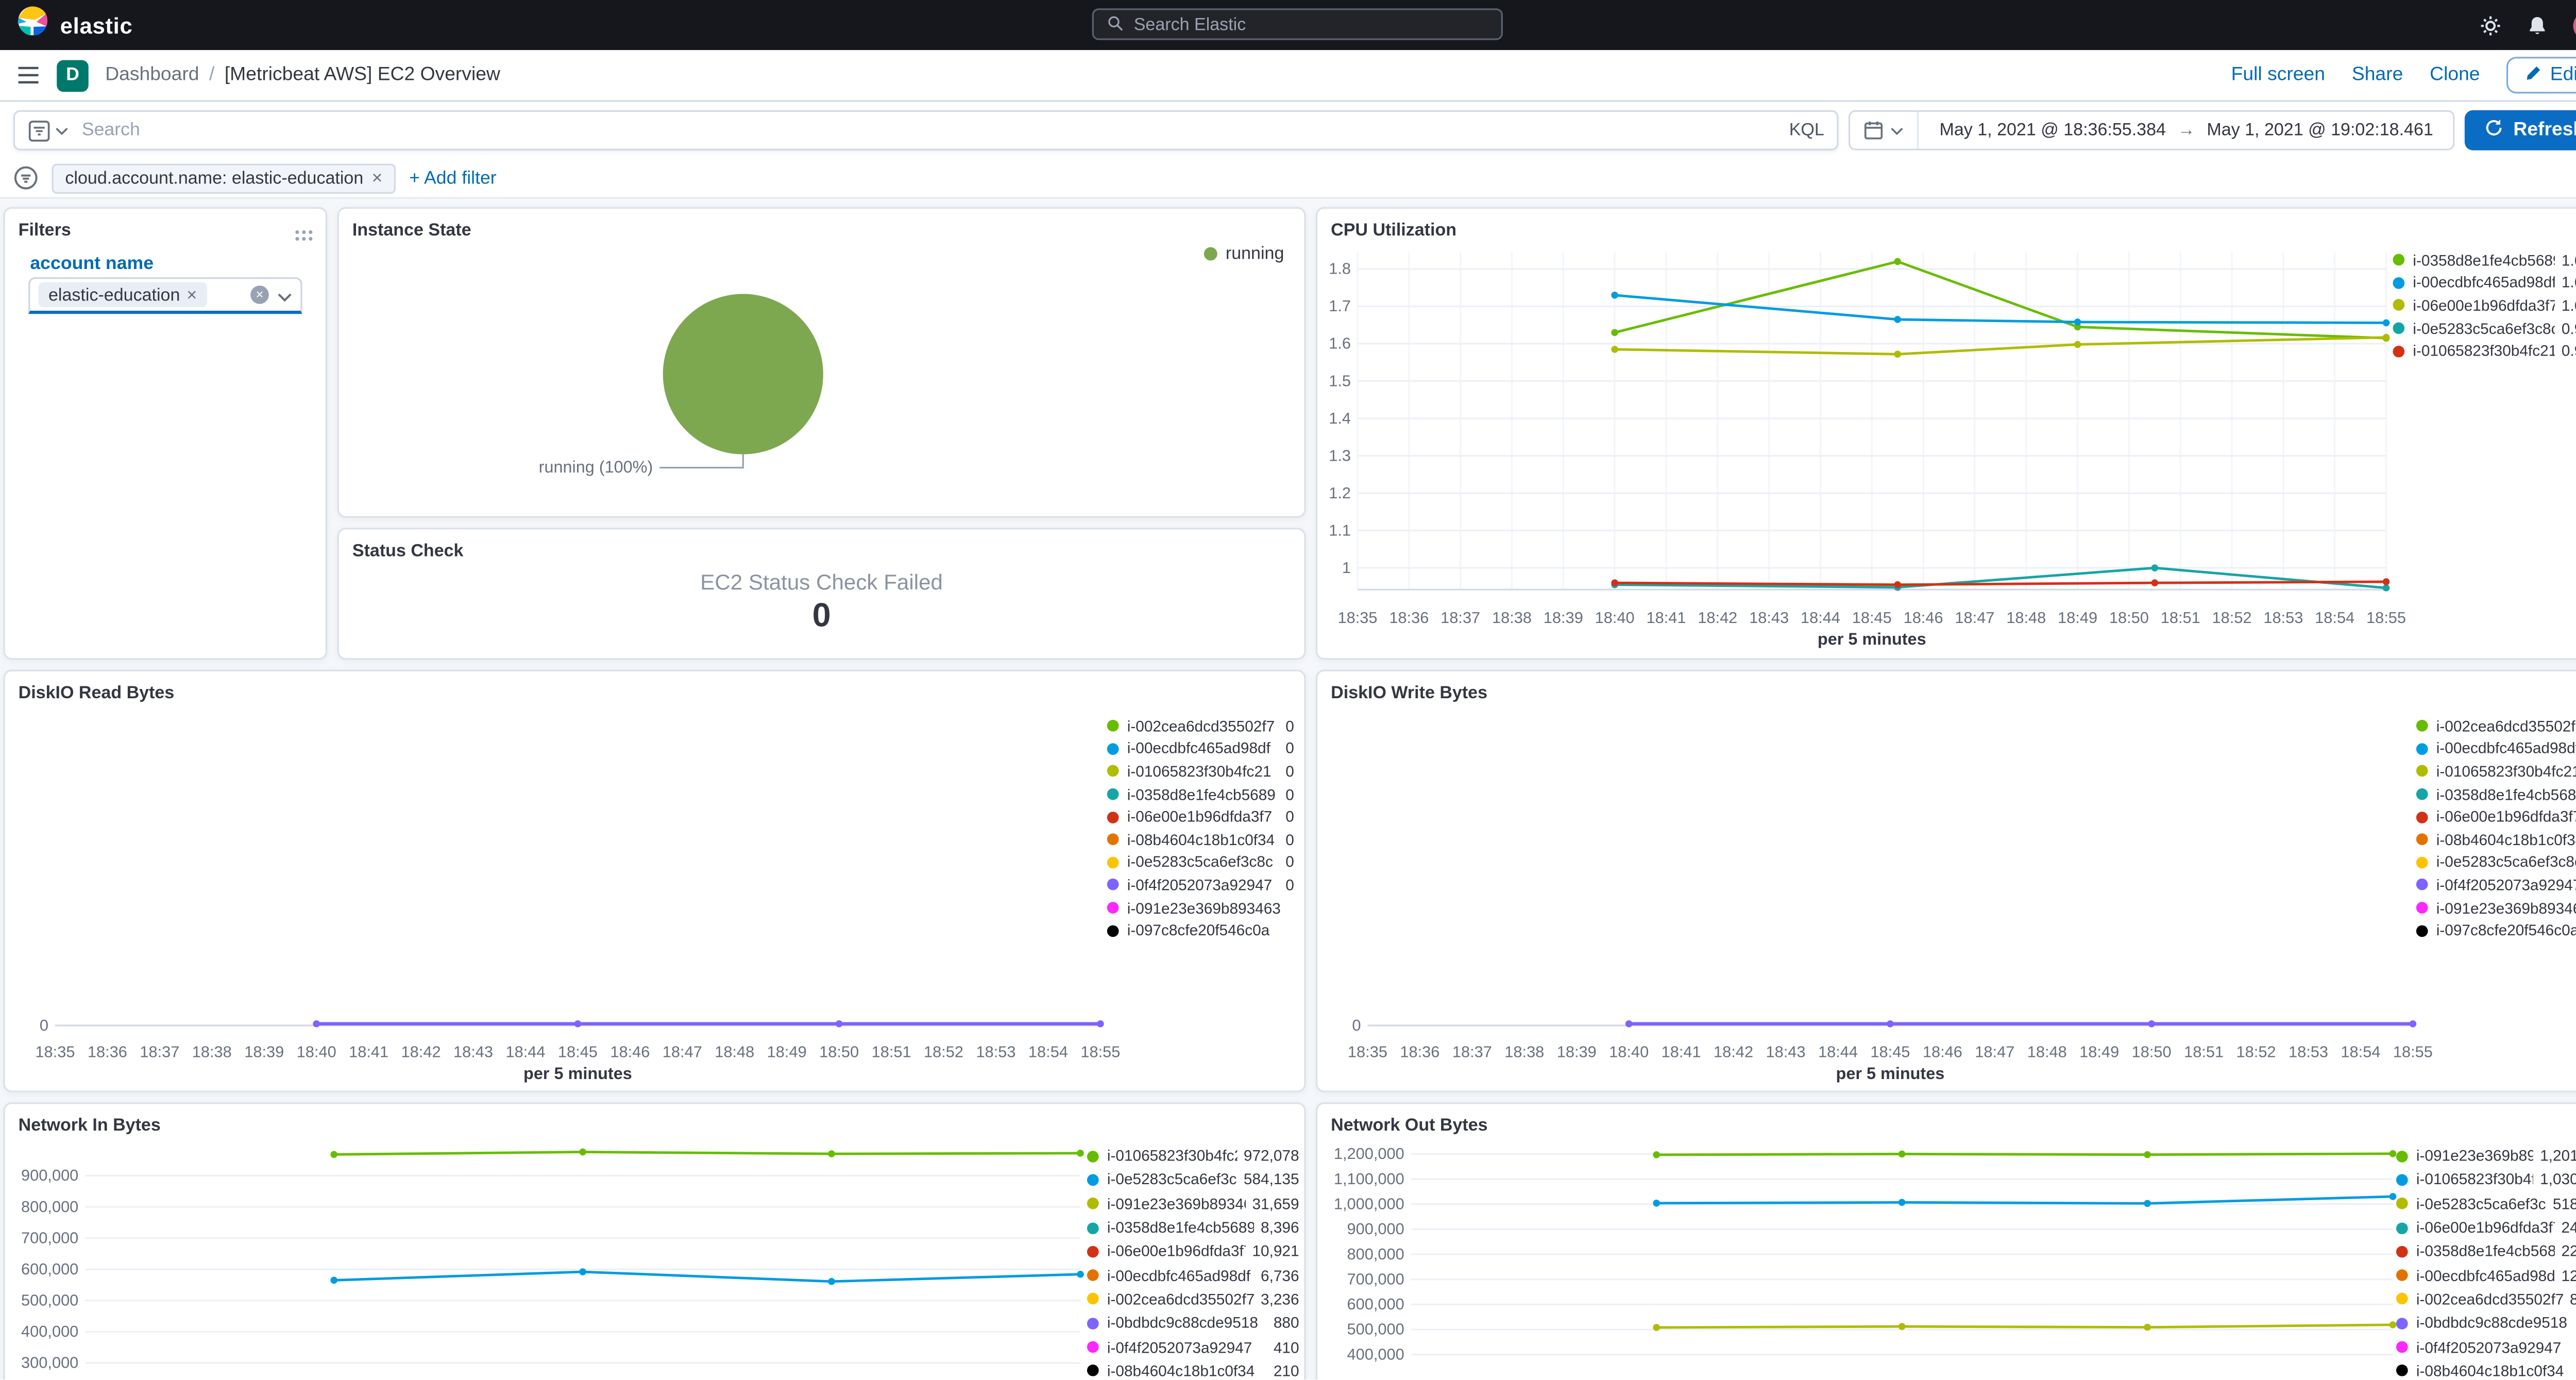 The width and height of the screenshot is (2576, 1380). Describe the element at coordinates (2486, 1347) in the screenshot. I see `legend-item: i-0f4f2052073a92947208` at that location.